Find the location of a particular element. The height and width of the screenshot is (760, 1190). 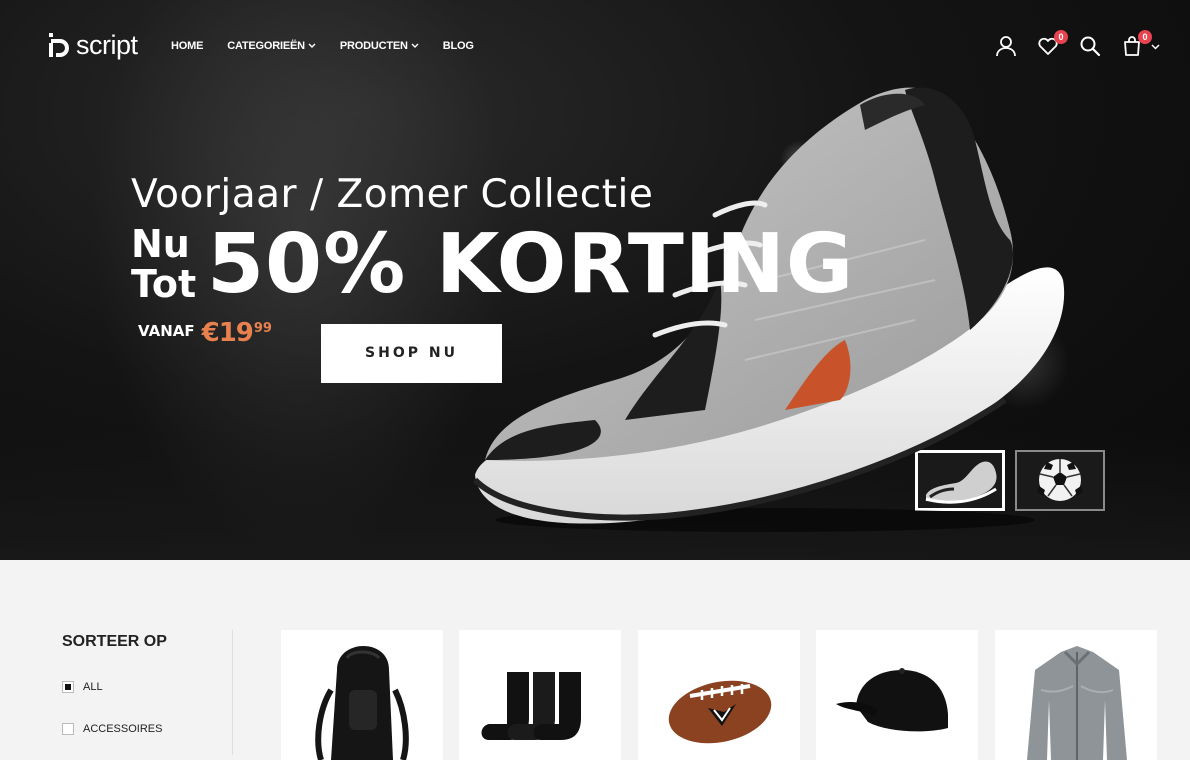

menu-item-blog: BLOG is located at coordinates (458, 46).